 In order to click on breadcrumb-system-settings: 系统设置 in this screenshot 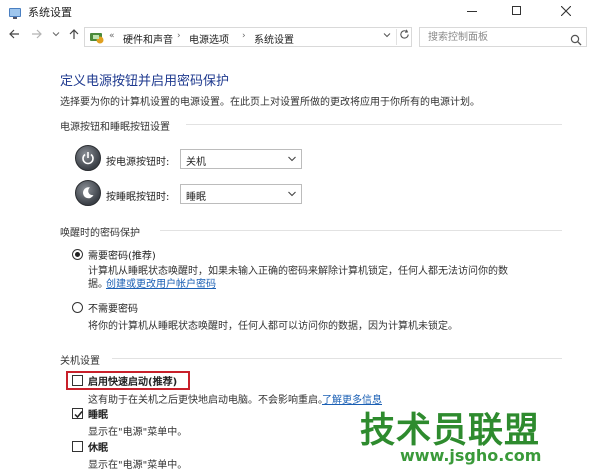, I will do `click(274, 38)`.